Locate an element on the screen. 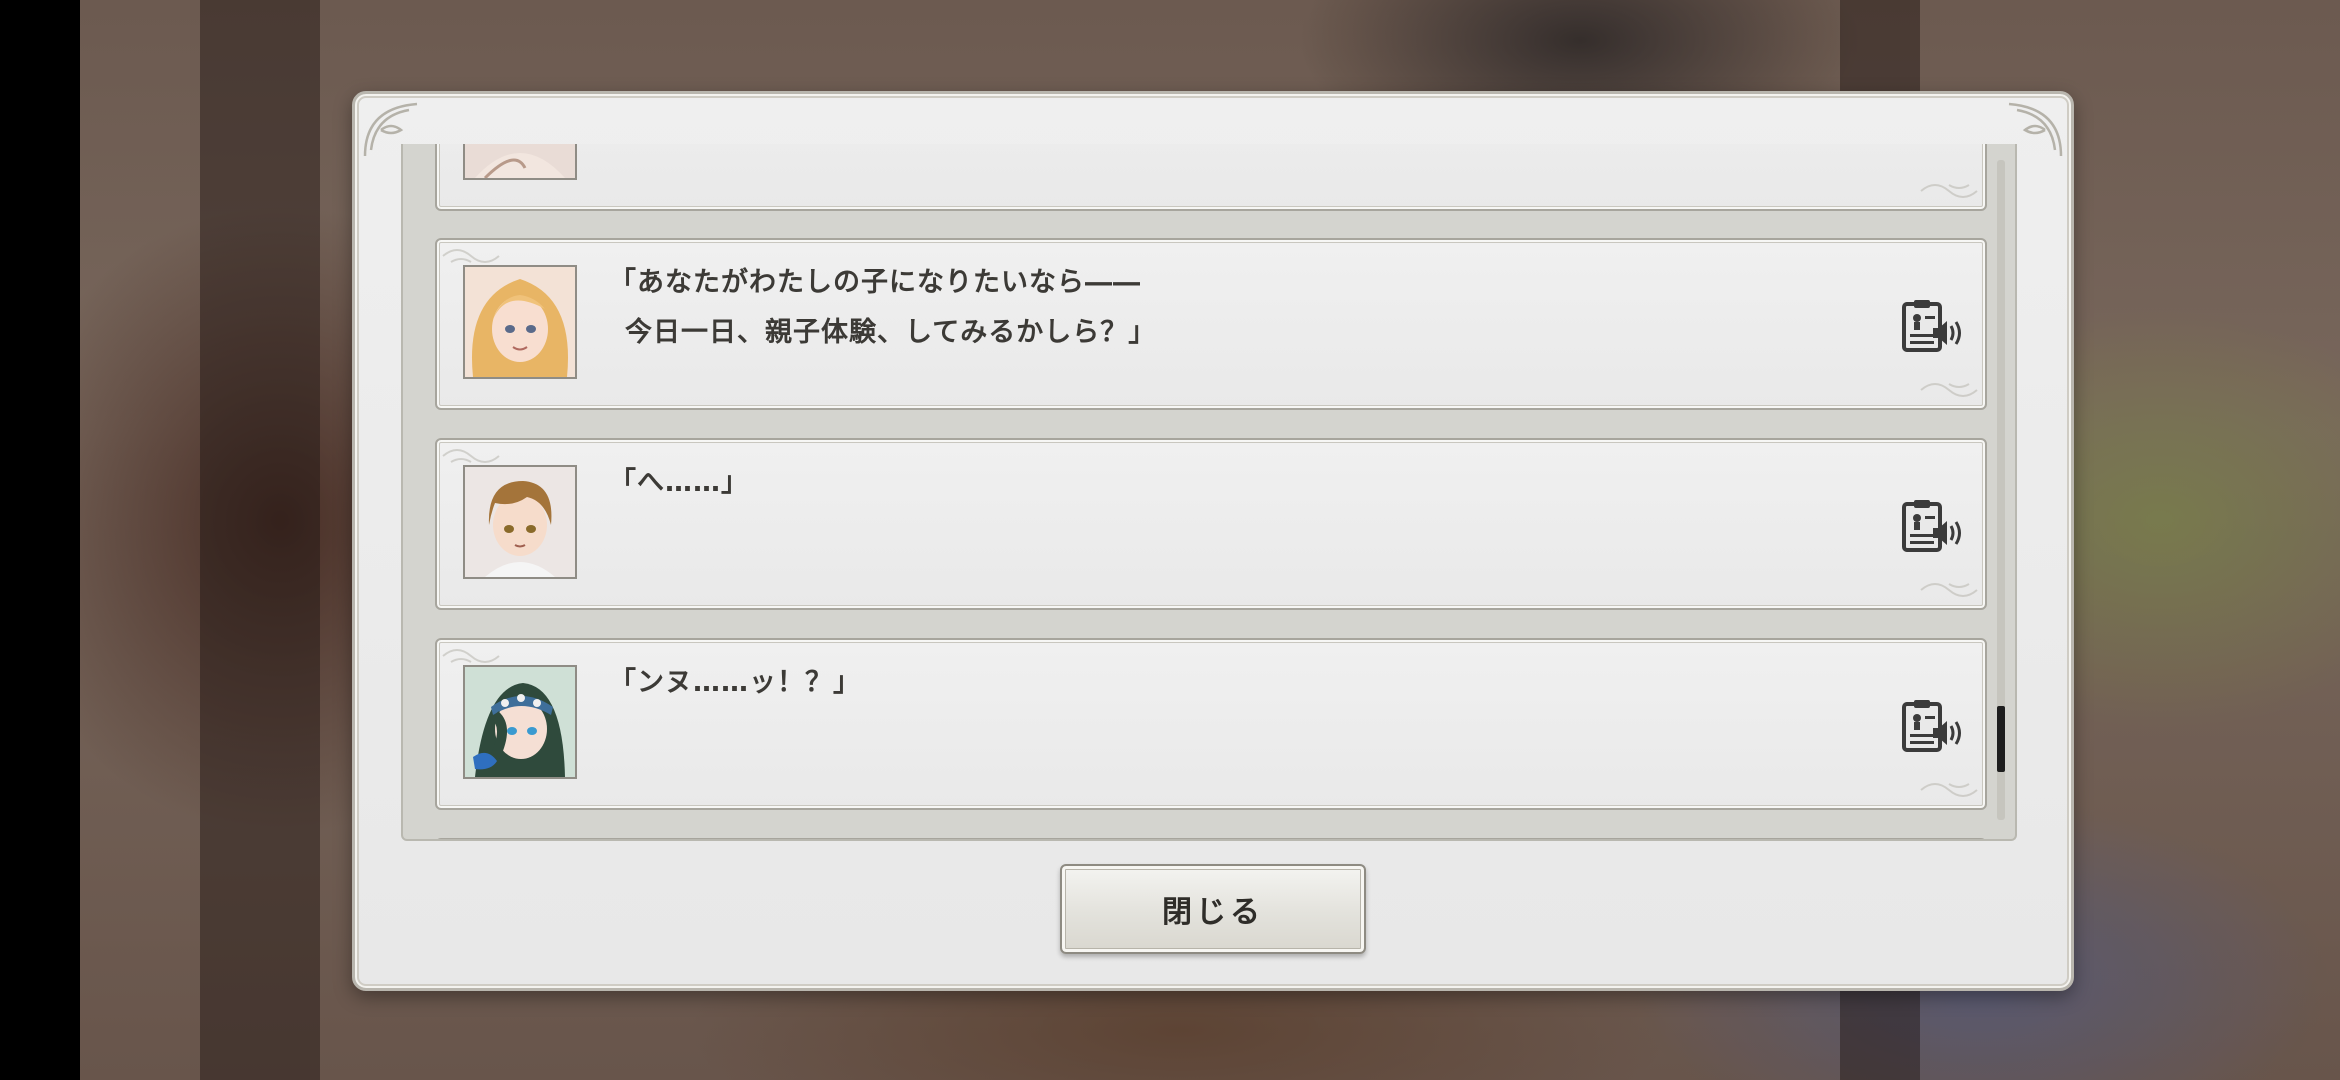  dialogue-line: 「ンヌ……ッ！？」 is located at coordinates (735, 682).